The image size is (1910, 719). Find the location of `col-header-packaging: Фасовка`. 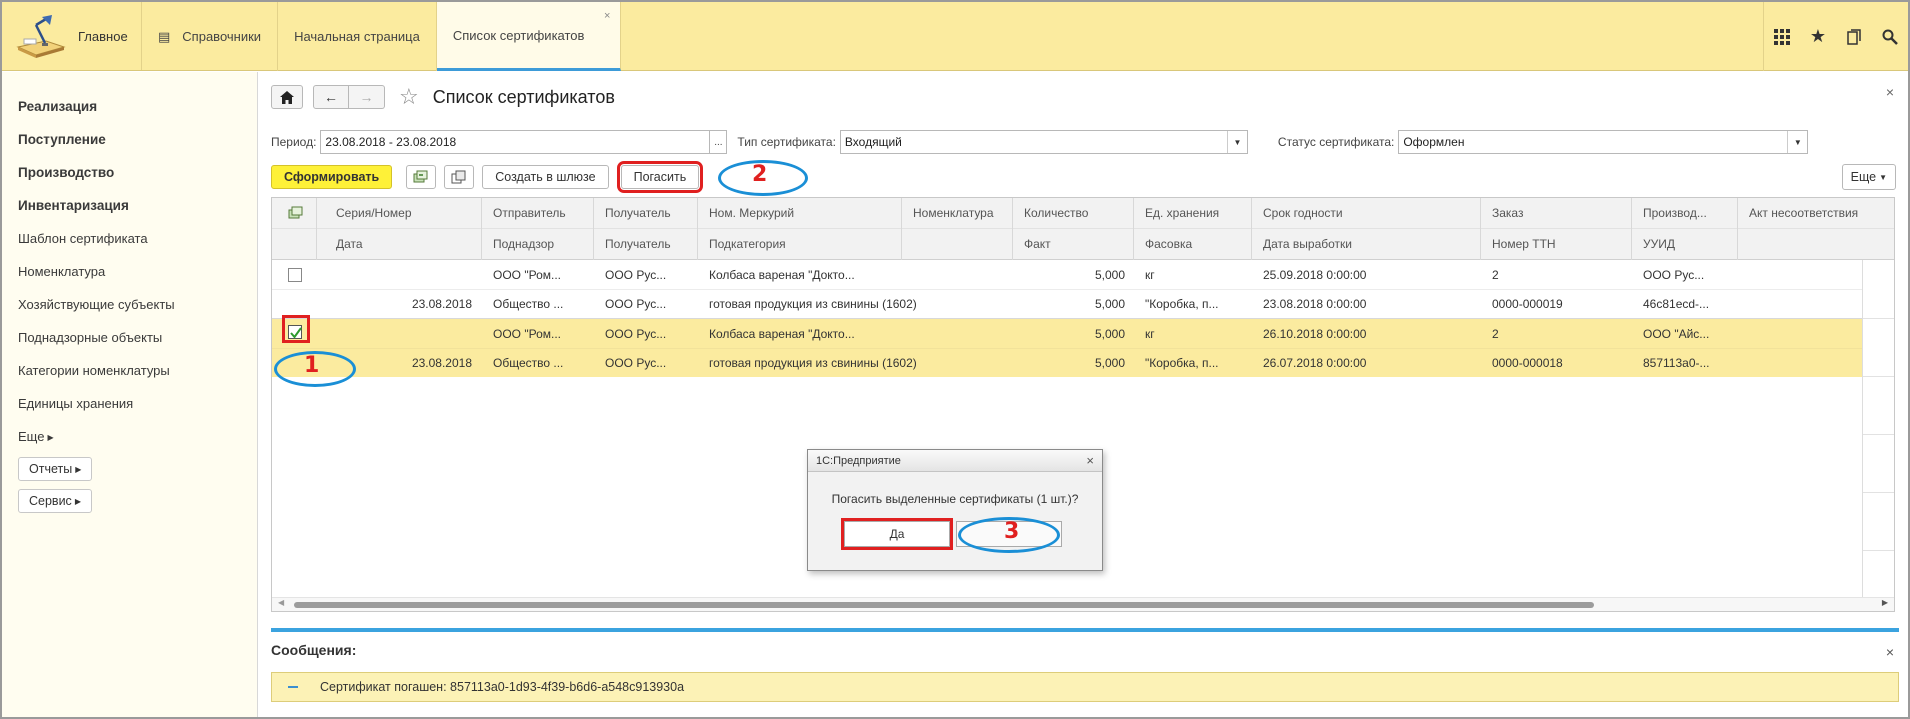

col-header-packaging: Фасовка is located at coordinates (1193, 244).